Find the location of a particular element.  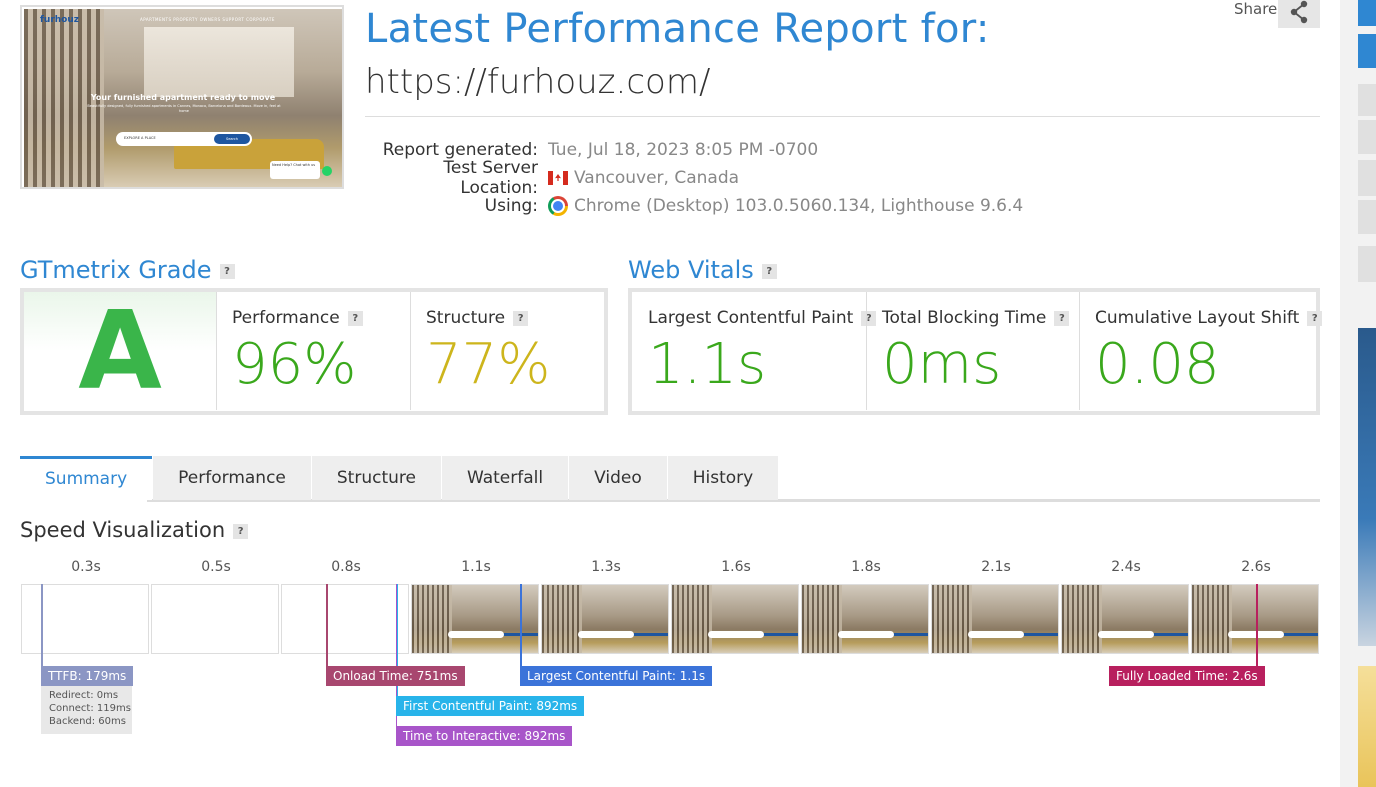

redirect-time: Redirect: 0ms is located at coordinates (84, 695).